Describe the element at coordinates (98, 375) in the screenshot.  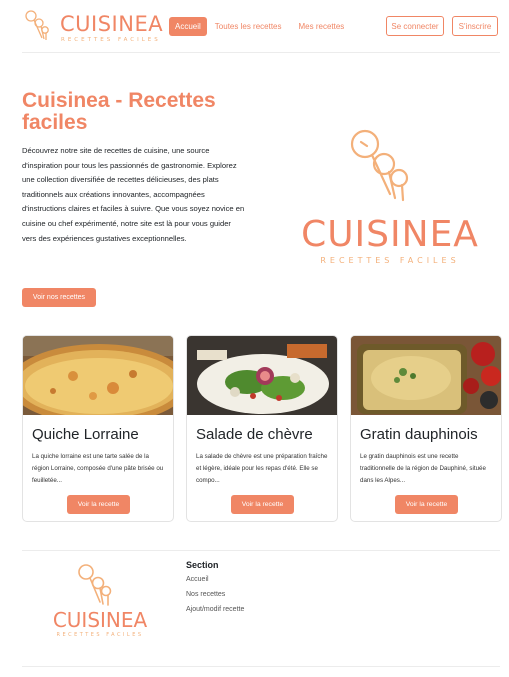
I see `quiche-image` at that location.